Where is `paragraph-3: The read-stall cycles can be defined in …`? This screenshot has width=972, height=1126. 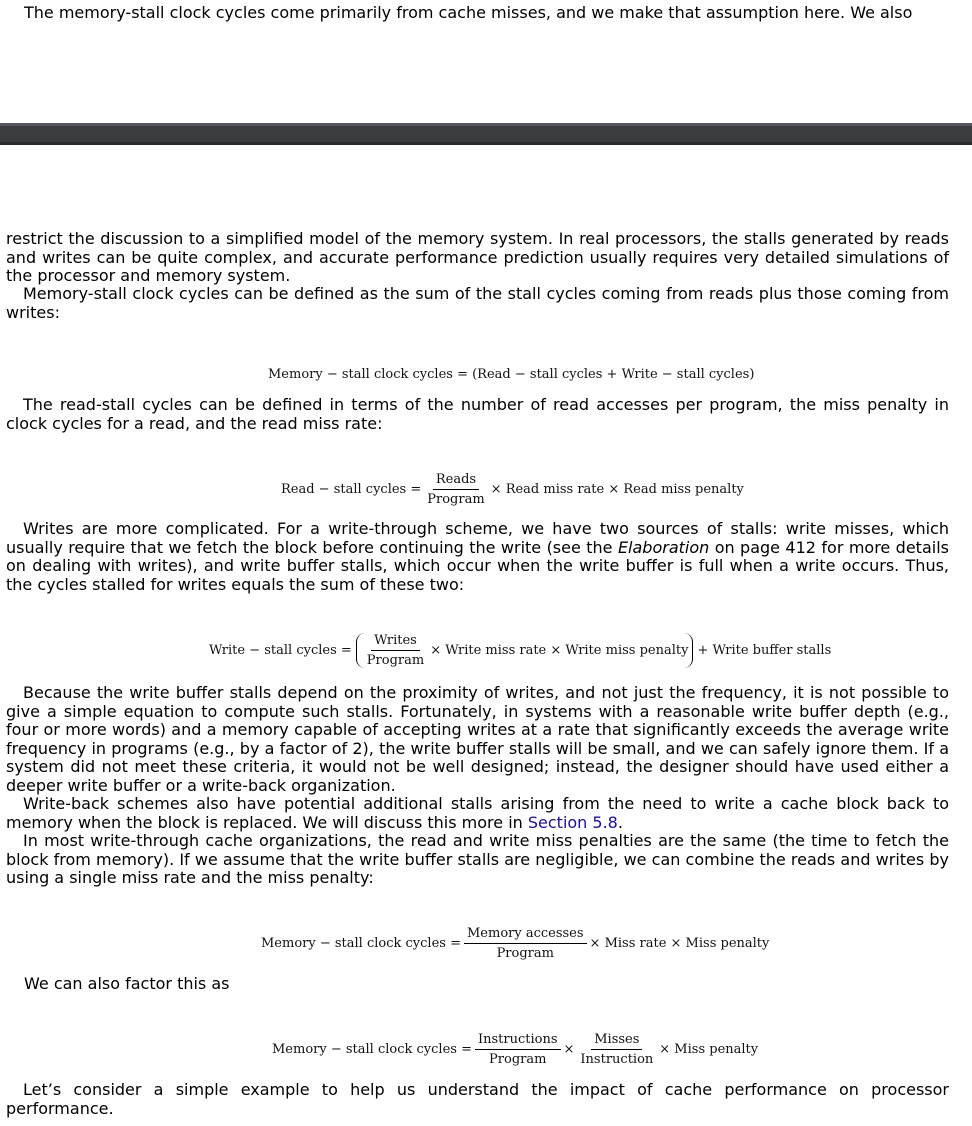 paragraph-3: The read-stall cycles can be defined in … is located at coordinates (477, 414).